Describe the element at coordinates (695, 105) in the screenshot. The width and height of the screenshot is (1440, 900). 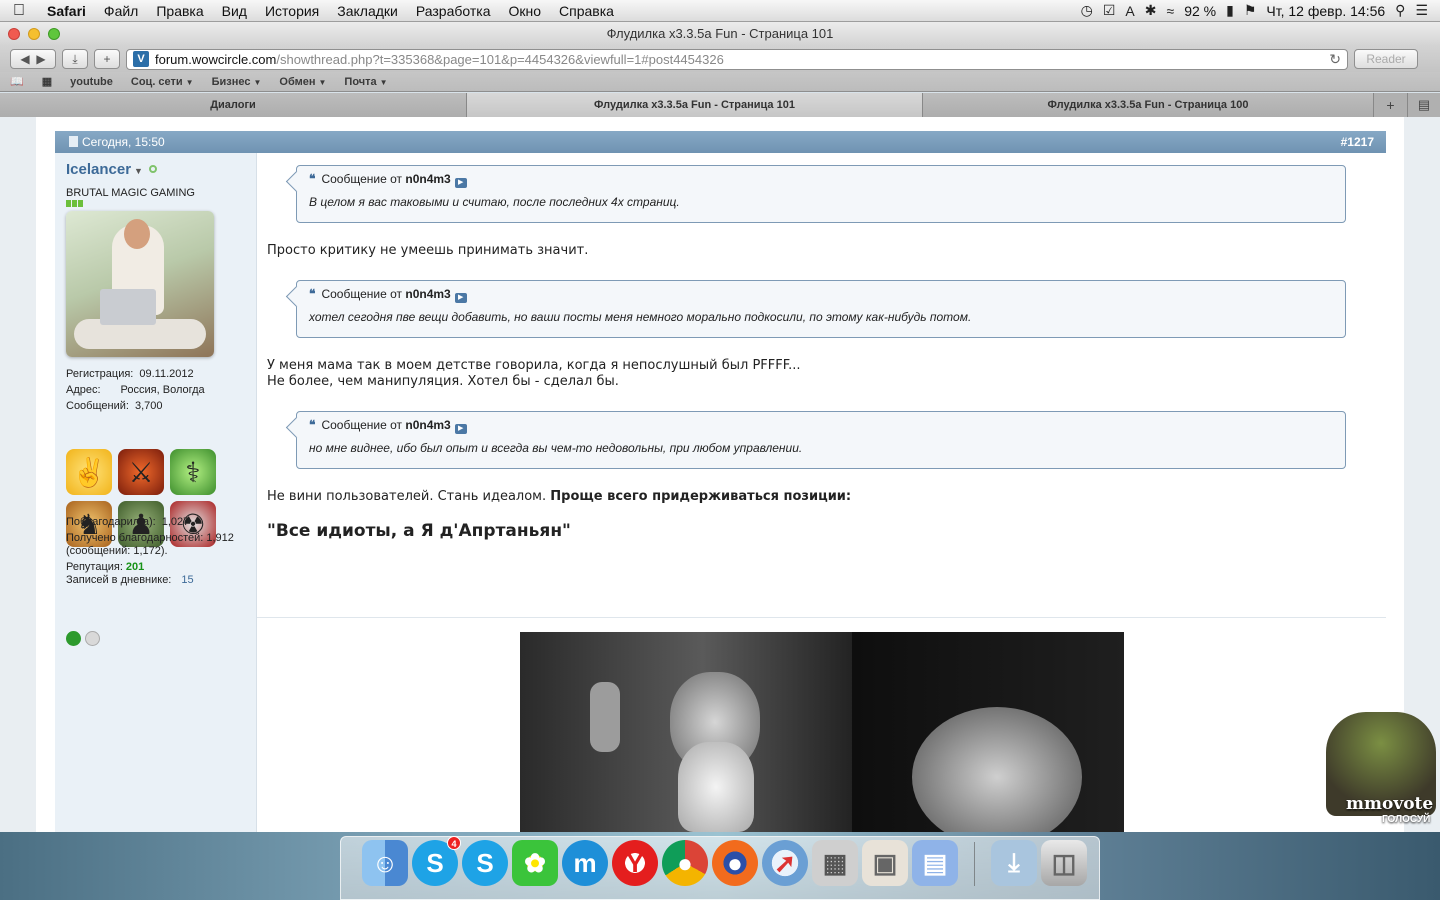
I see `tab-flood-page-101: Флудилка x3.3.5a Fun - Страница 101` at that location.